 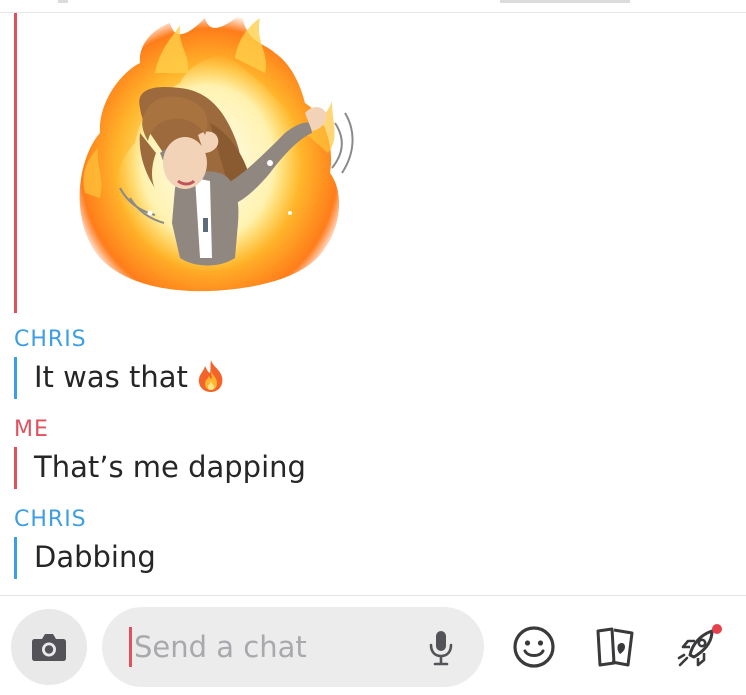 I want to click on emoji-button, so click(x=534, y=647).